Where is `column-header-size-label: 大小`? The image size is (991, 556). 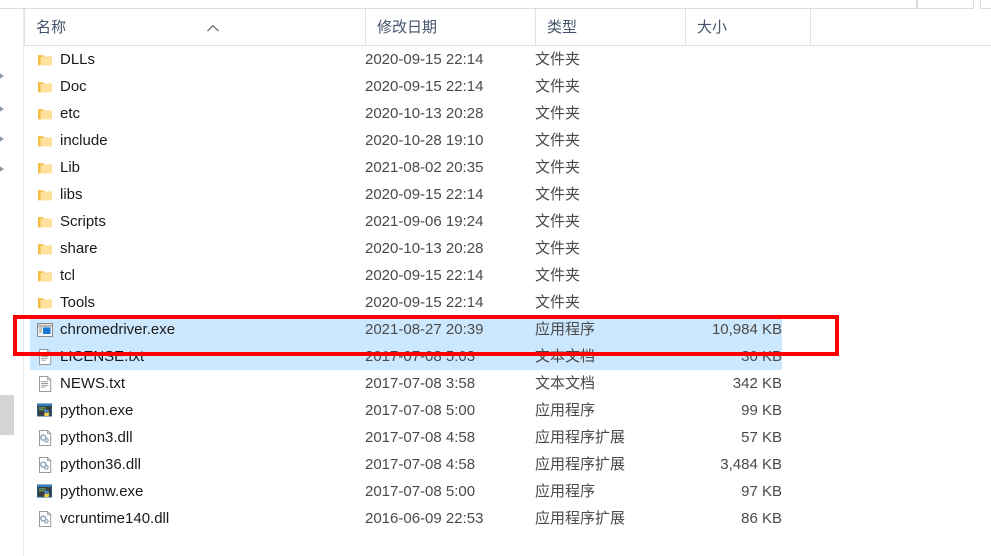 column-header-size-label: 大小 is located at coordinates (712, 27).